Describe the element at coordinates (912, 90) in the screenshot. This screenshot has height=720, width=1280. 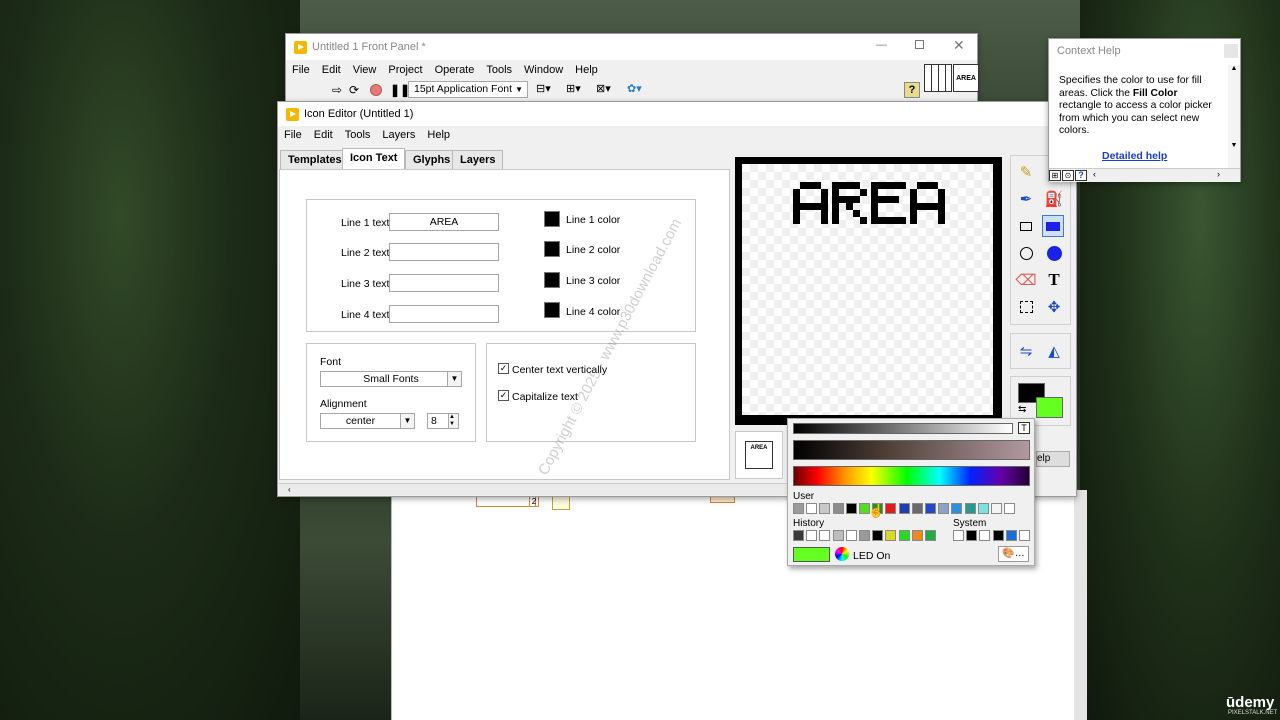
I see `context-help-button-icon: ?` at that location.